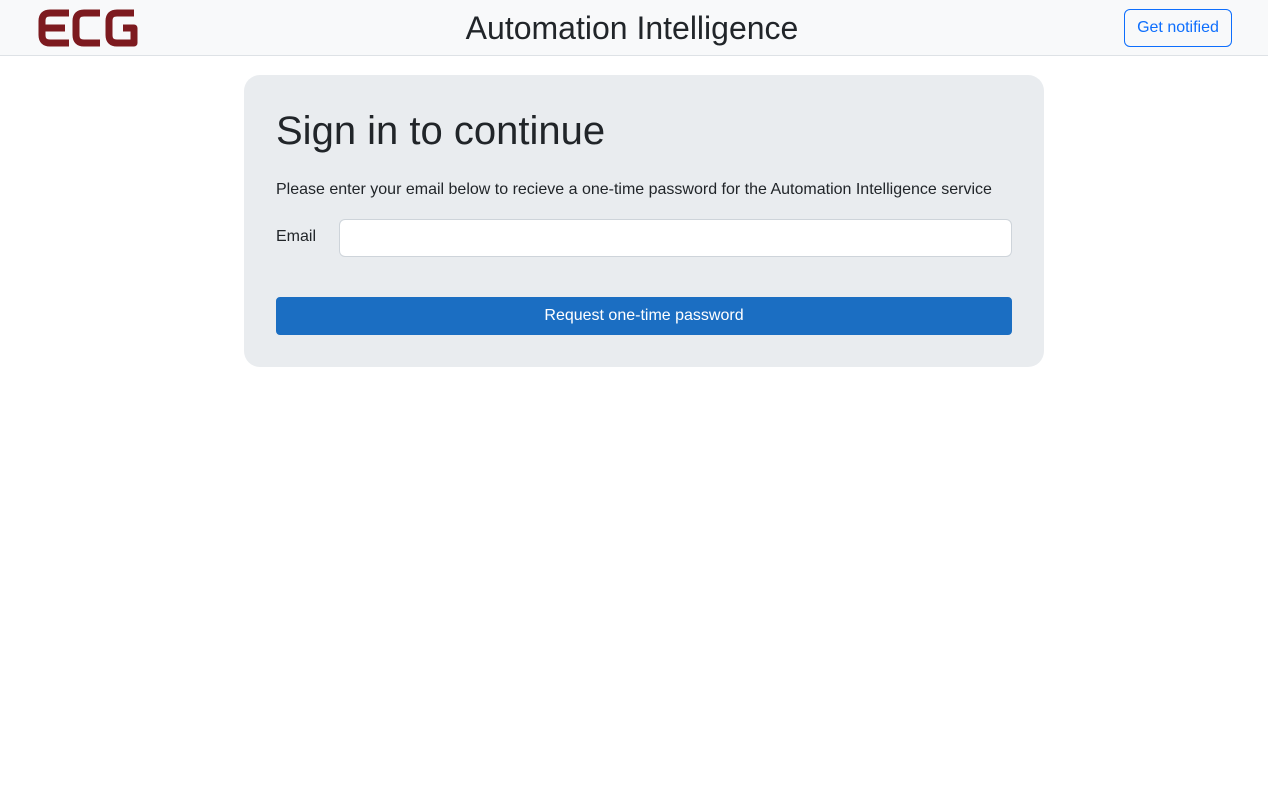 The image size is (1280, 800). I want to click on page-title: Sign in to continue, so click(441, 131).